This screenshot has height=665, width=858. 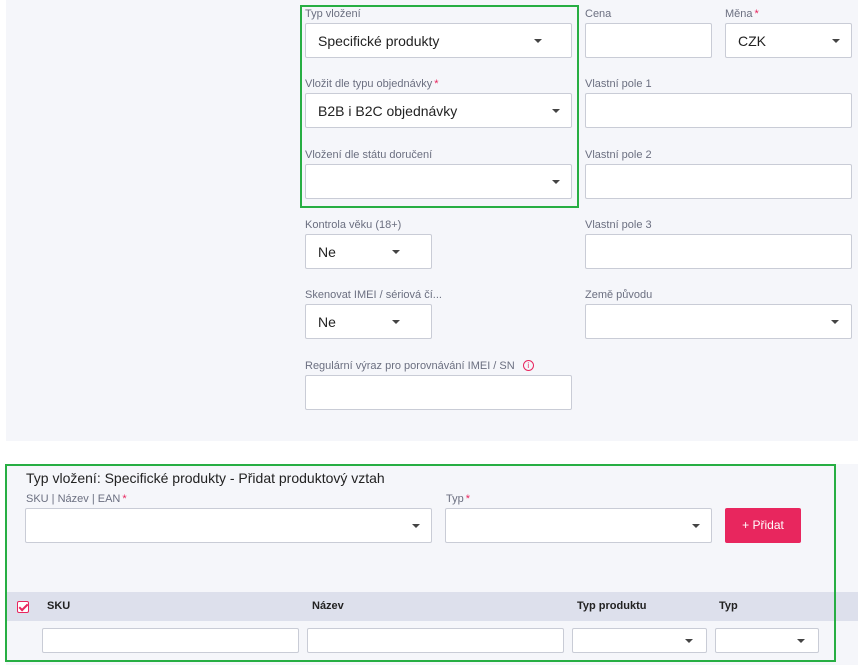 What do you see at coordinates (763, 525) in the screenshot?
I see `add-relation-button: + Přidat` at bounding box center [763, 525].